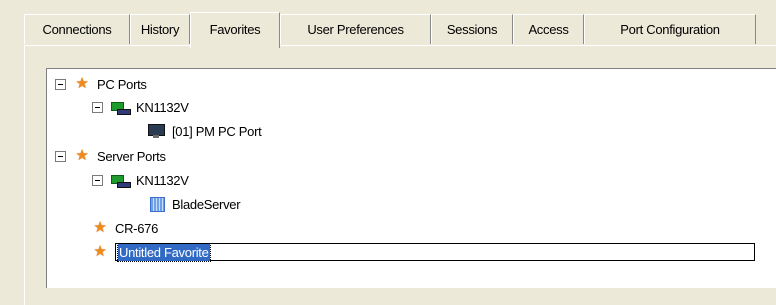  I want to click on tree-node-pc-port: [01] PM PC Port, so click(204, 131).